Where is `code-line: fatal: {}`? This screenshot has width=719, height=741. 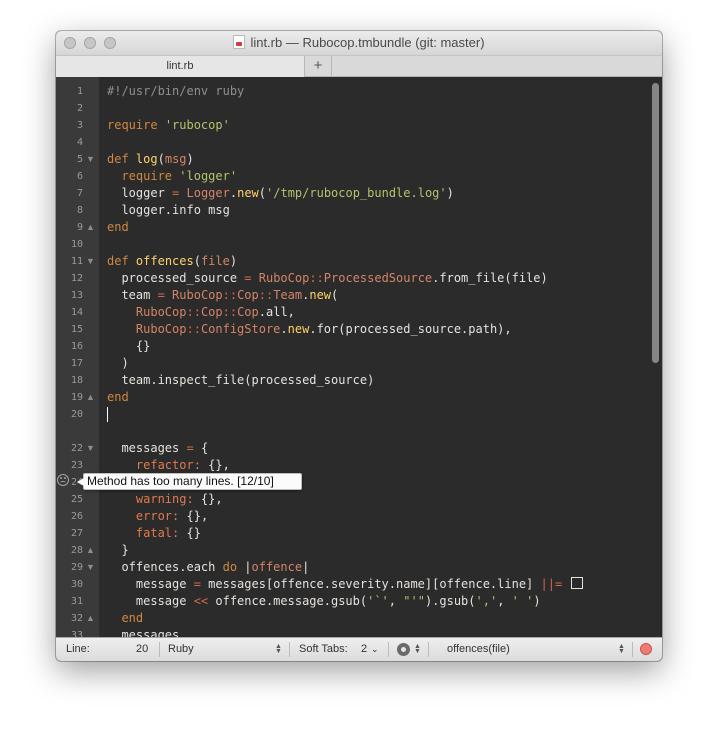 code-line: fatal: {} is located at coordinates (375, 533).